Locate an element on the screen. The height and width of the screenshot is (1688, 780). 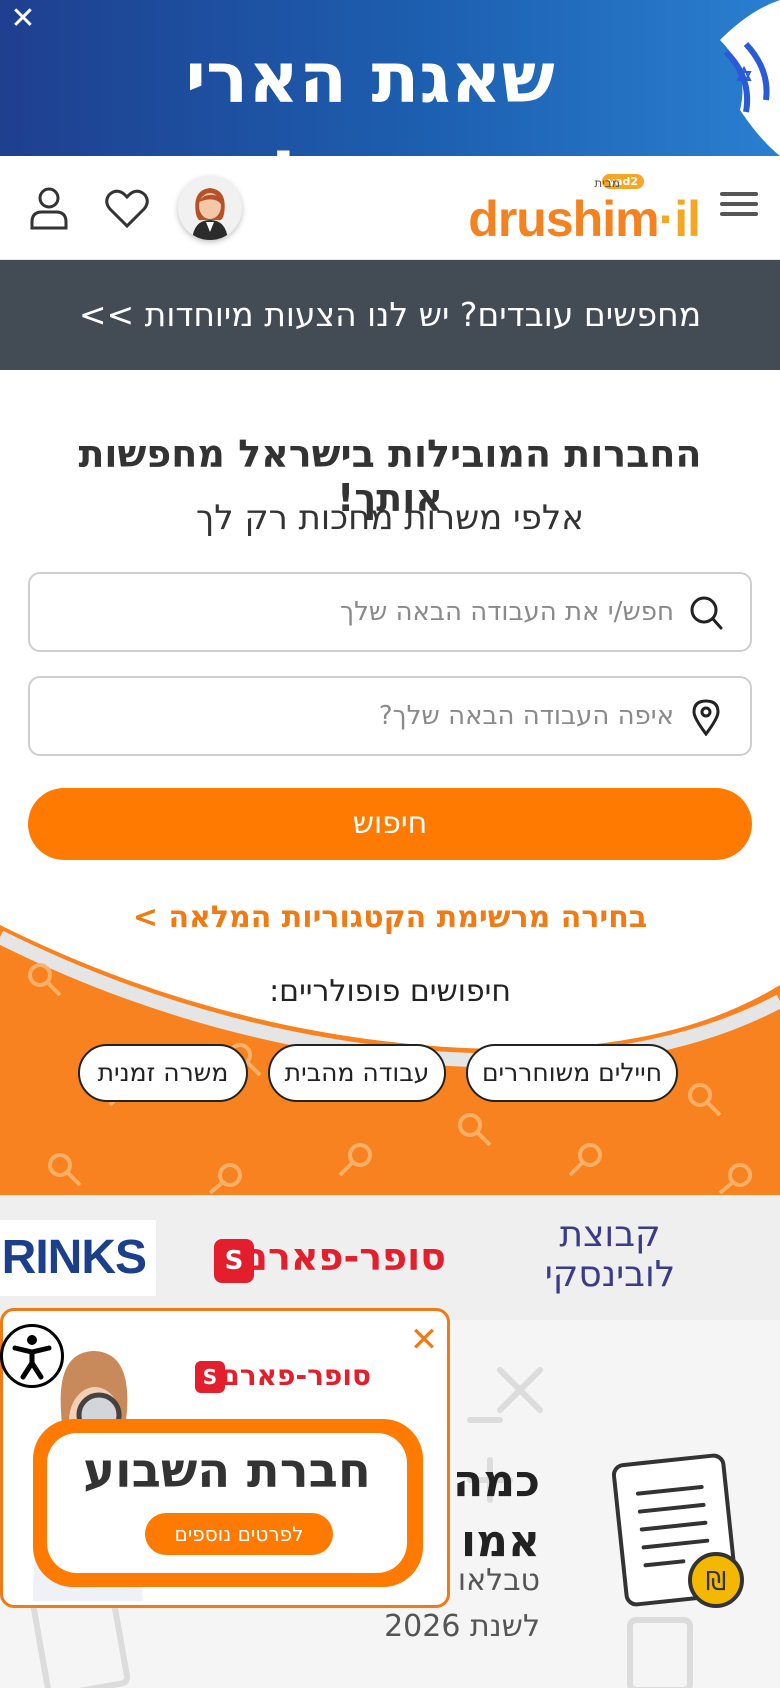
categories-link: בחירה מרשימת הקטגוריות המלאה > is located at coordinates (390, 917).